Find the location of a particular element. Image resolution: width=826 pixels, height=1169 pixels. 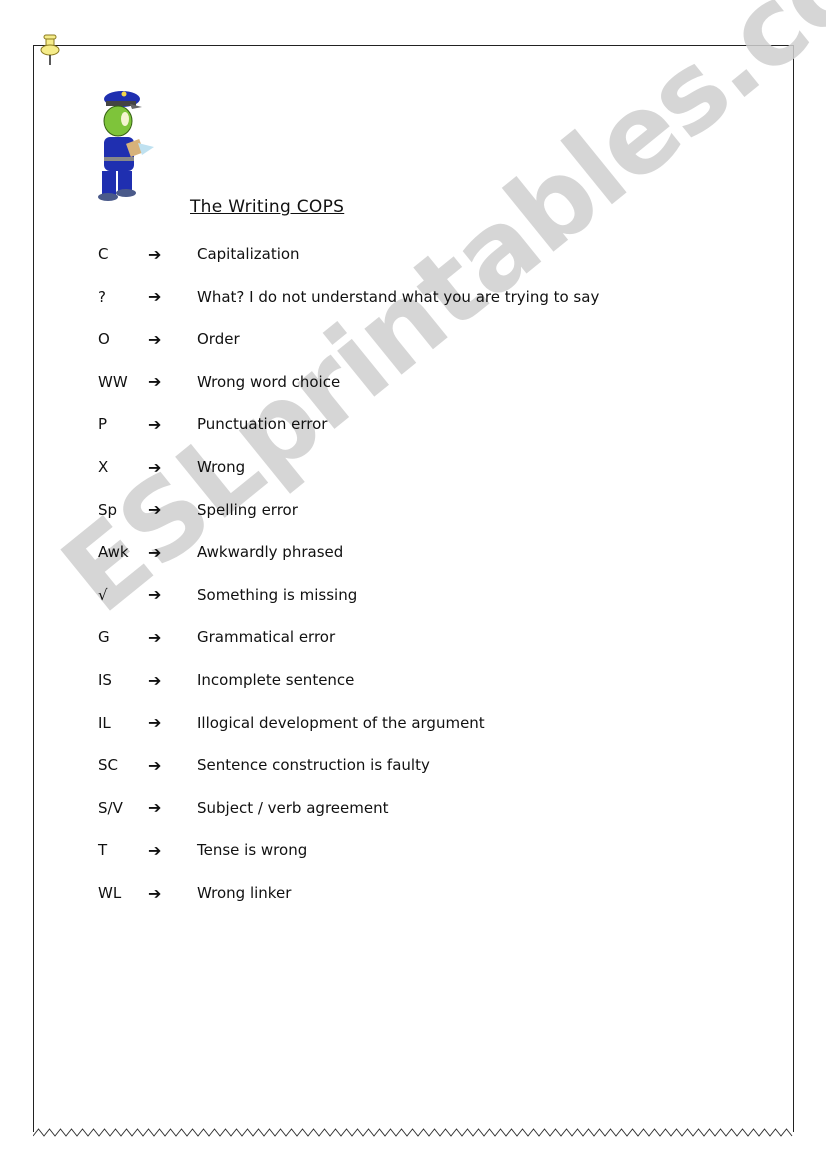

error-meaning: Wrong linker is located at coordinates (244, 893).